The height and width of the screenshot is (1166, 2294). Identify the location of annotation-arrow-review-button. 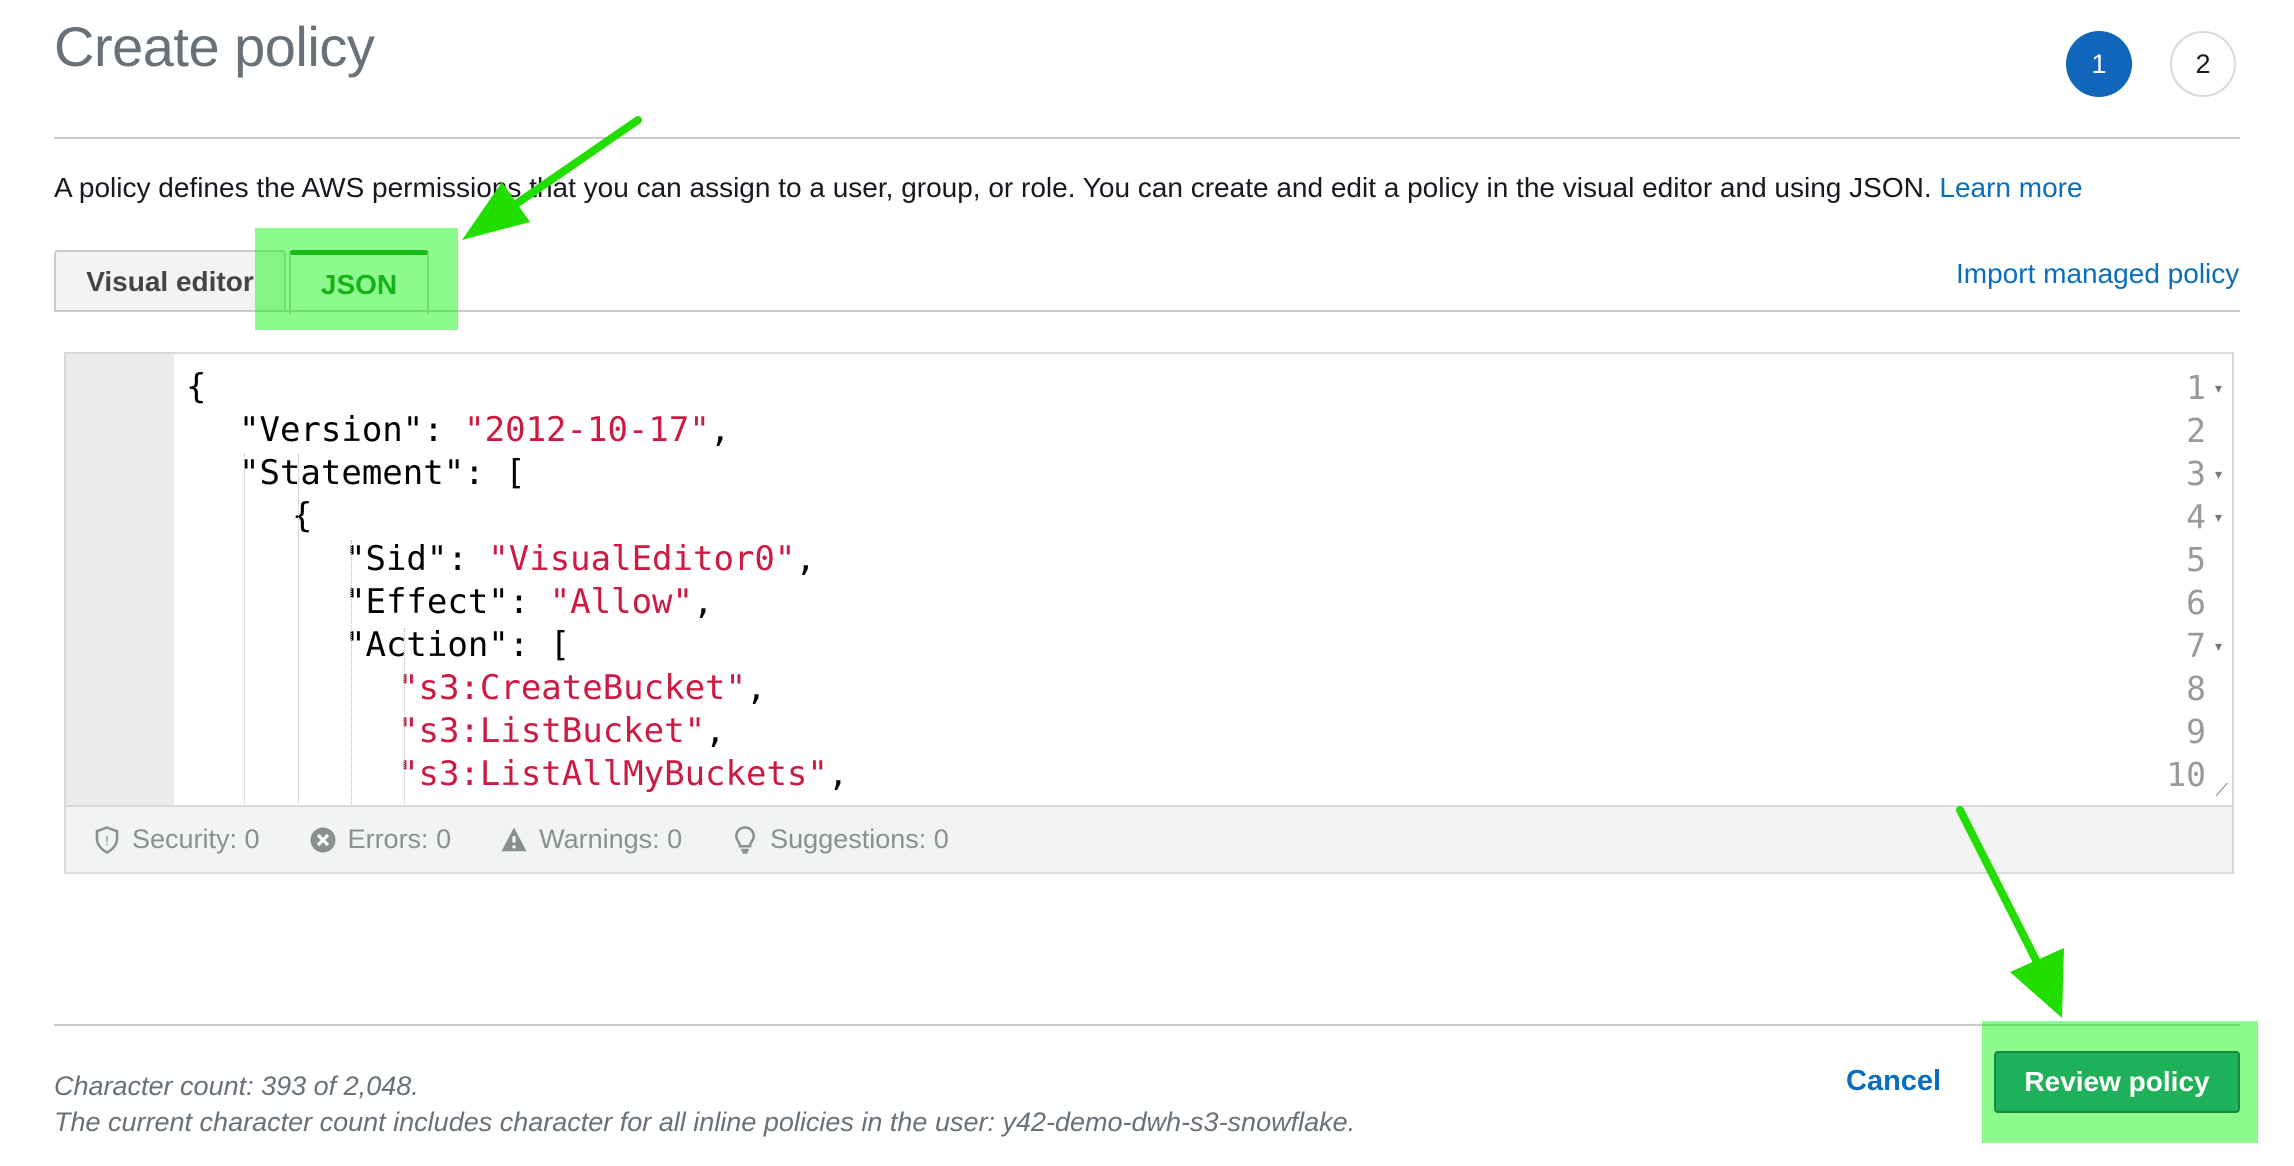
(2010, 912).